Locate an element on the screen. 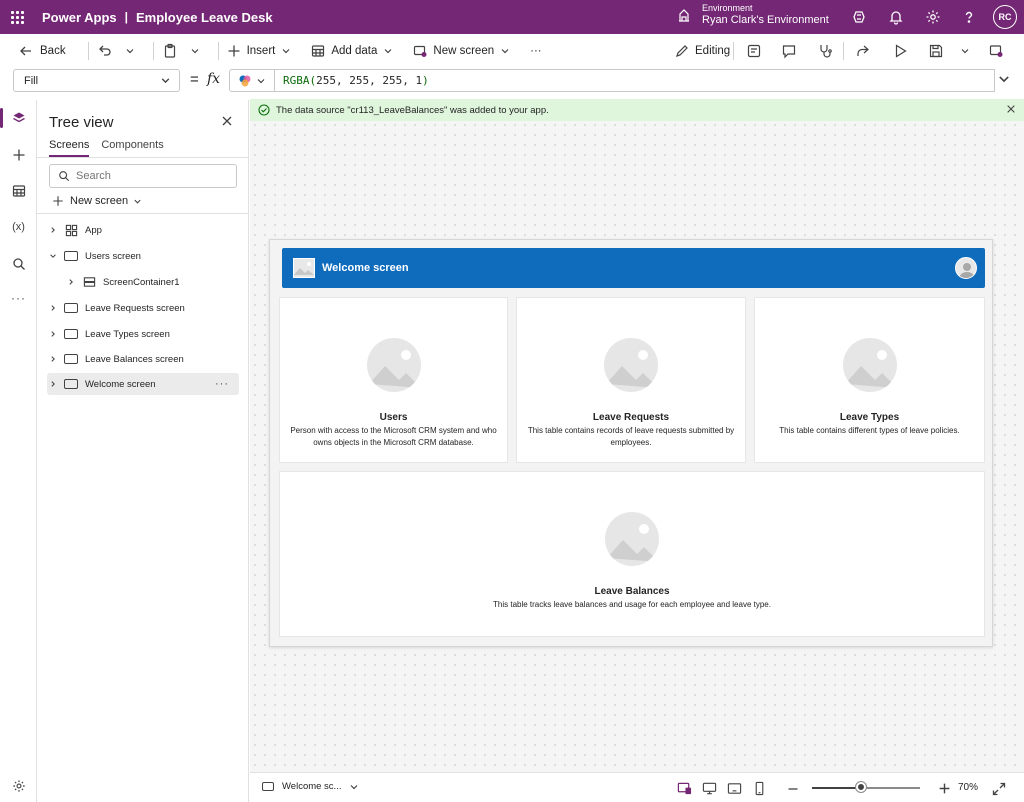 This screenshot has height=802, width=1024. layers-icon is located at coordinates (18, 117).